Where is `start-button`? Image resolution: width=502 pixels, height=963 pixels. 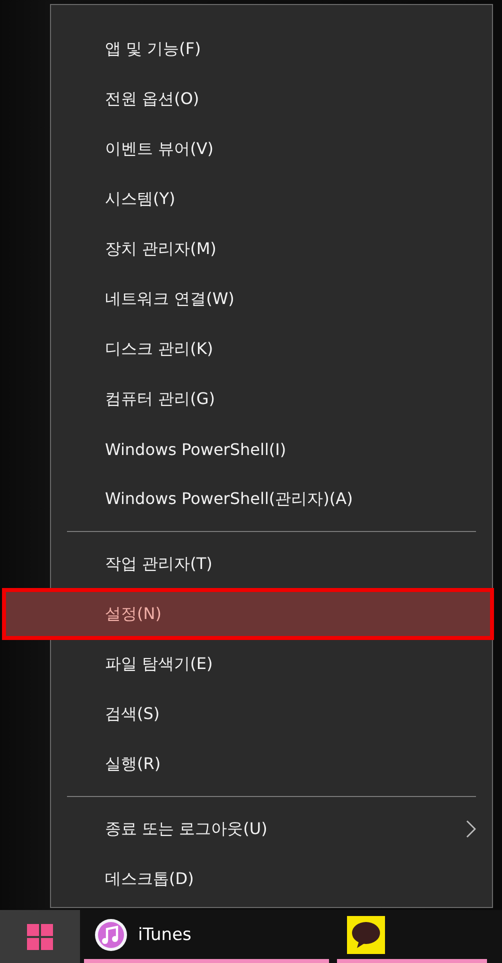
start-button is located at coordinates (40, 936).